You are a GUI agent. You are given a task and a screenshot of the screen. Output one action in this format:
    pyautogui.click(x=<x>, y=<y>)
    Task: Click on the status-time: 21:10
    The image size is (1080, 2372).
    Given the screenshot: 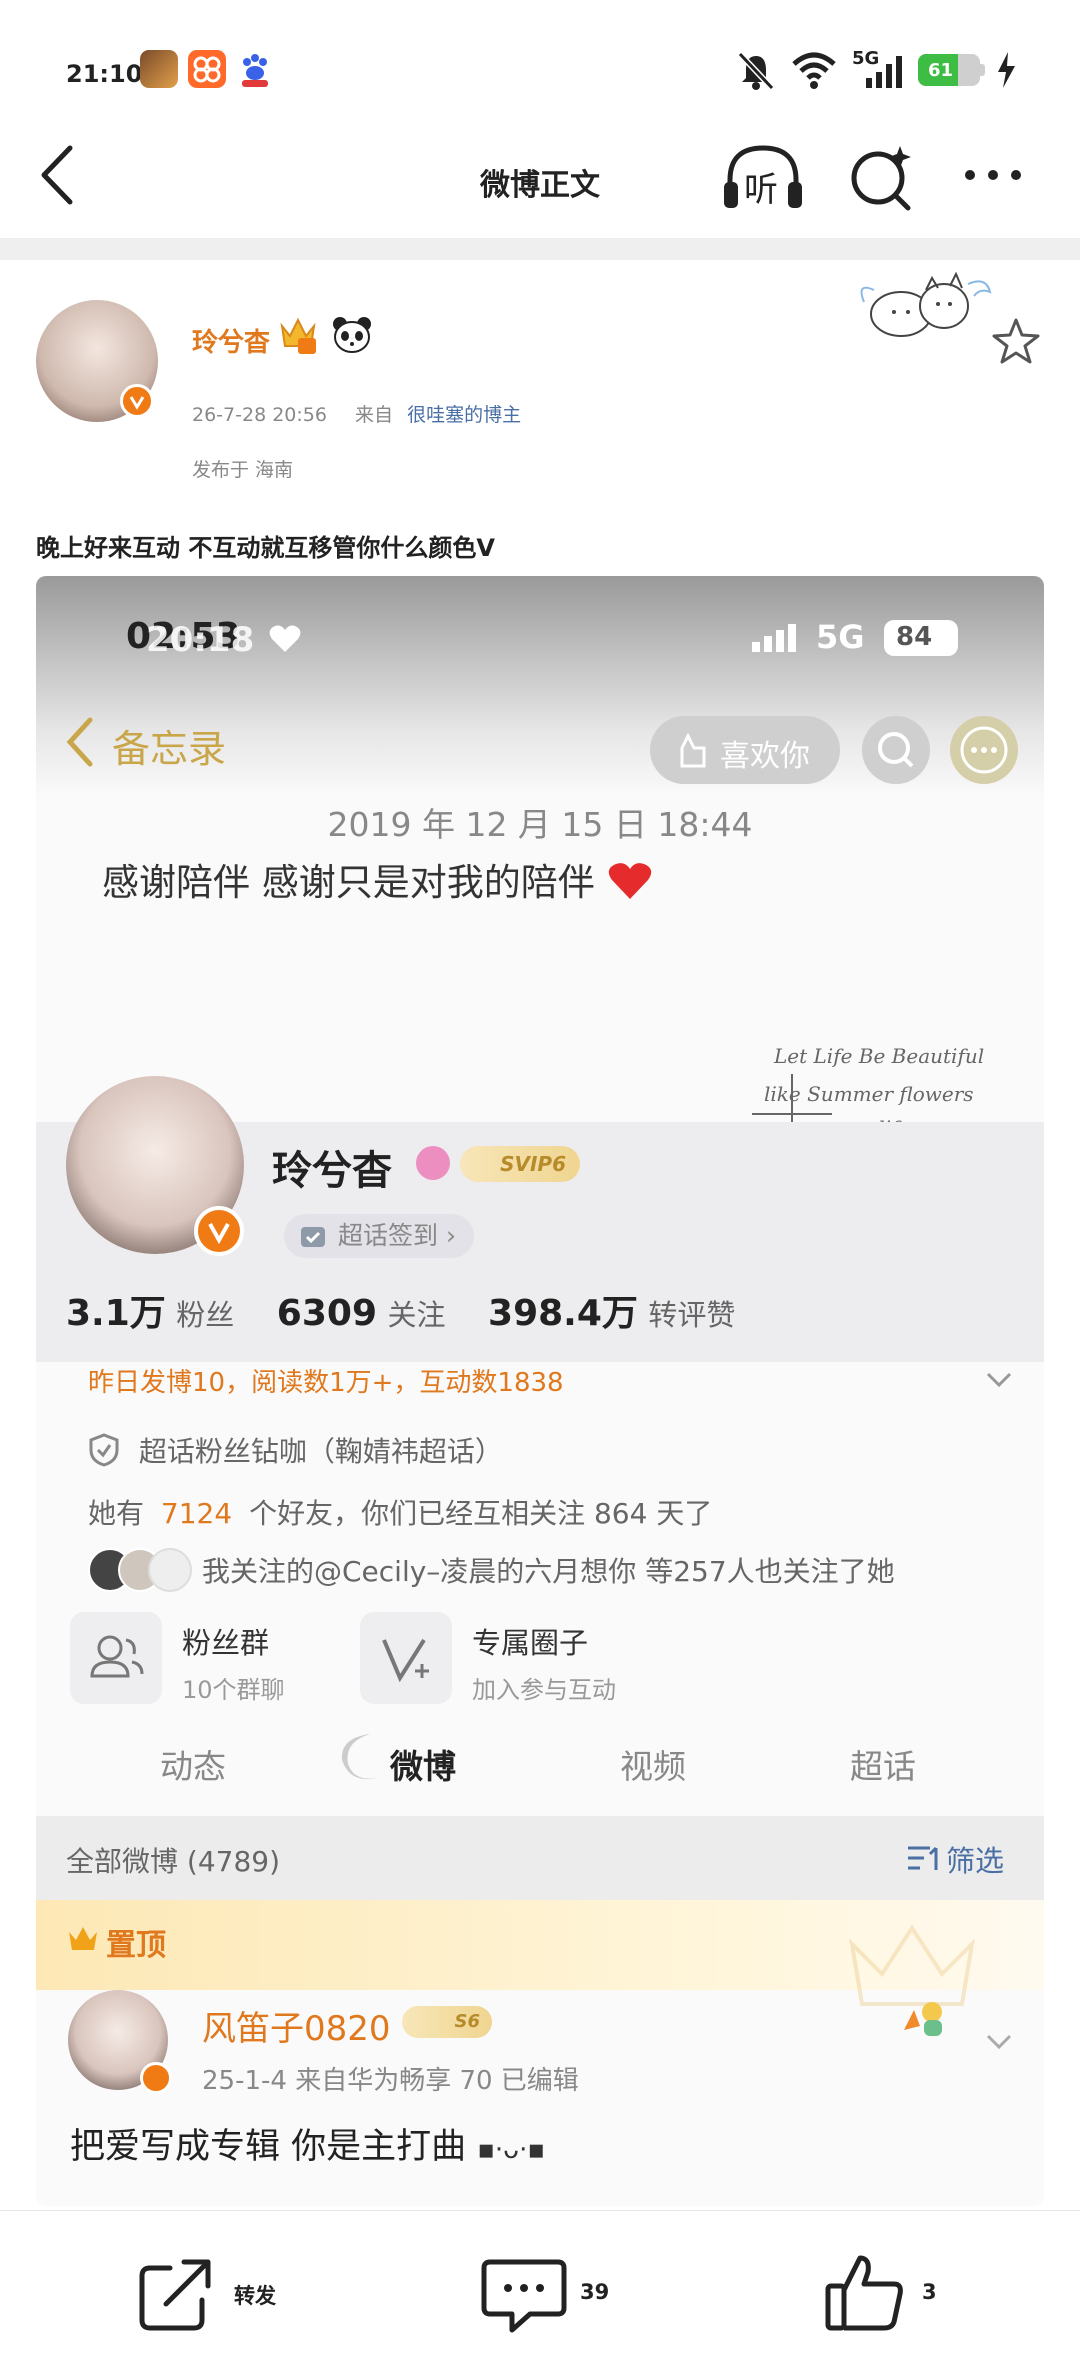 What is the action you would take?
    pyautogui.click(x=104, y=74)
    